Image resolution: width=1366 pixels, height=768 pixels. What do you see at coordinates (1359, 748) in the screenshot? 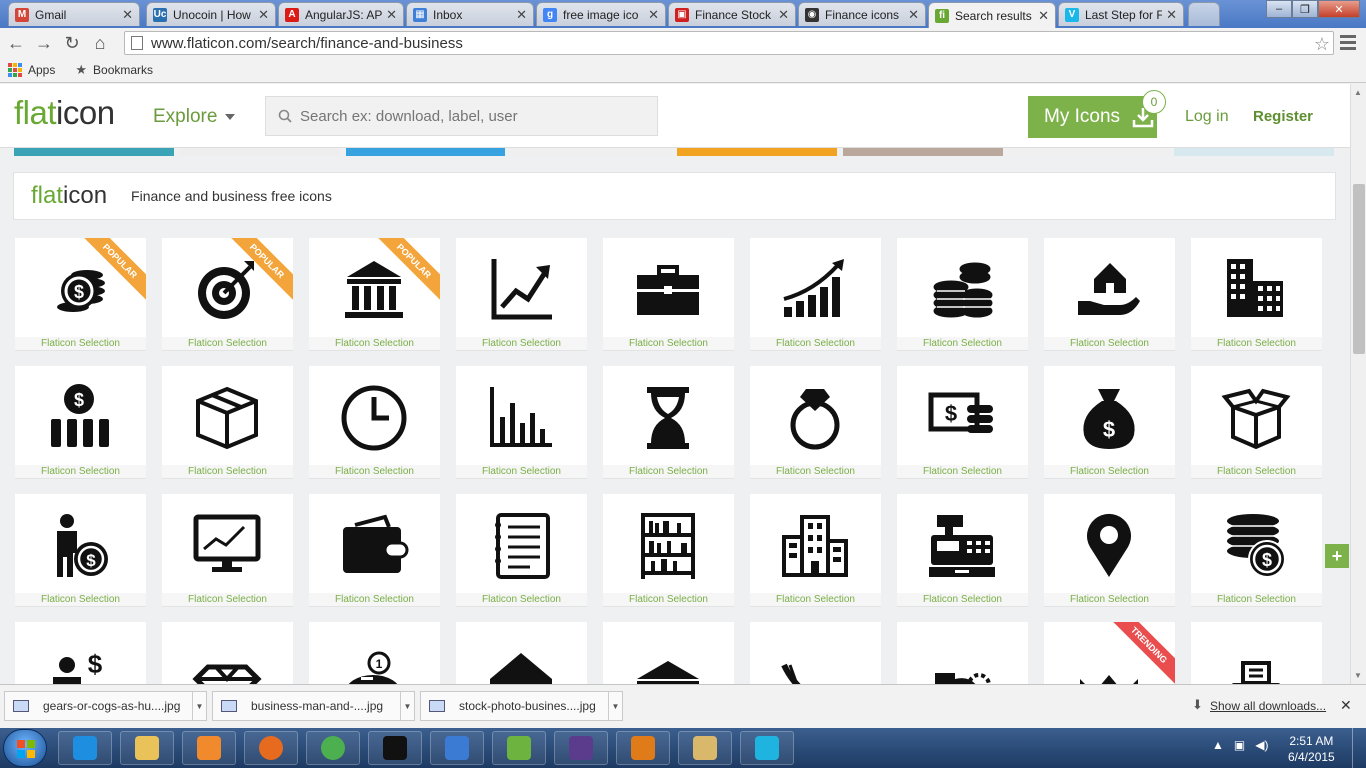
I see `show-desktop-button` at bounding box center [1359, 748].